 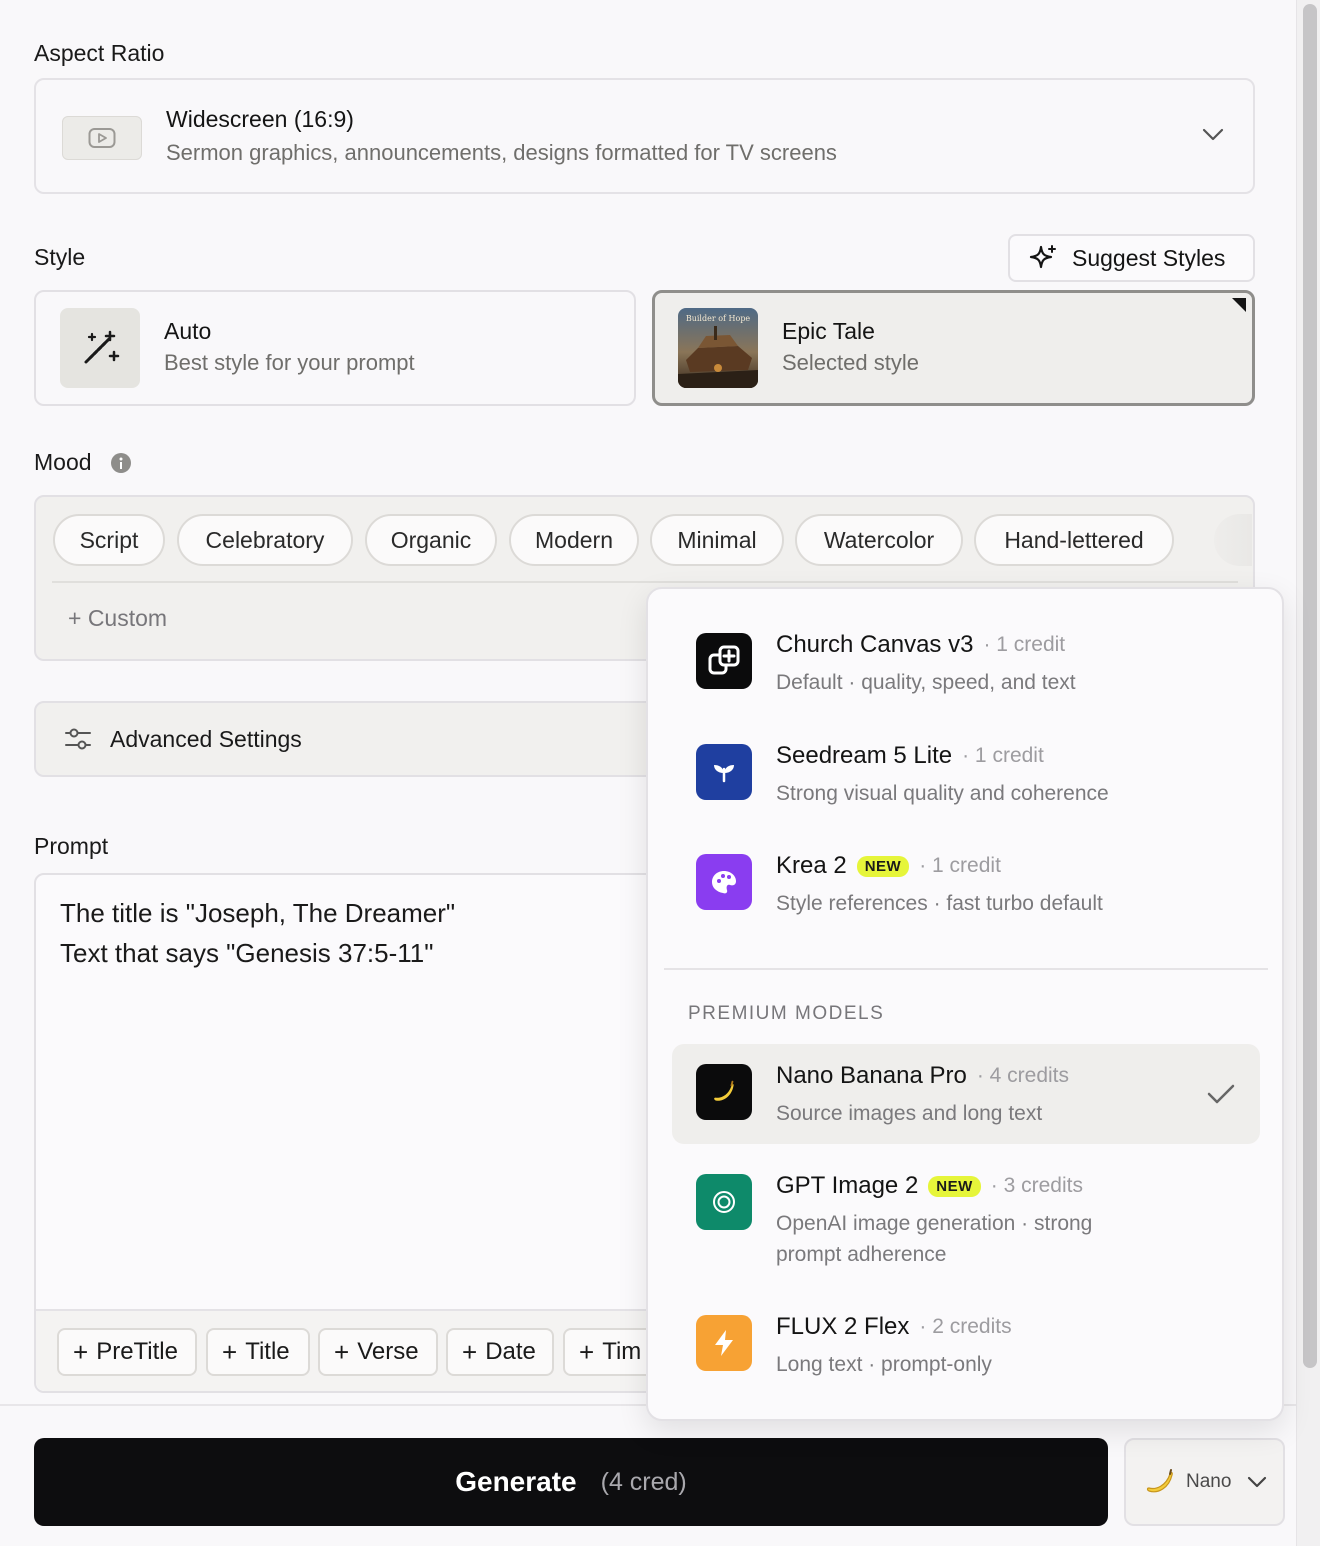 I want to click on generate-button: Generate (4 cred), so click(x=571, y=1482).